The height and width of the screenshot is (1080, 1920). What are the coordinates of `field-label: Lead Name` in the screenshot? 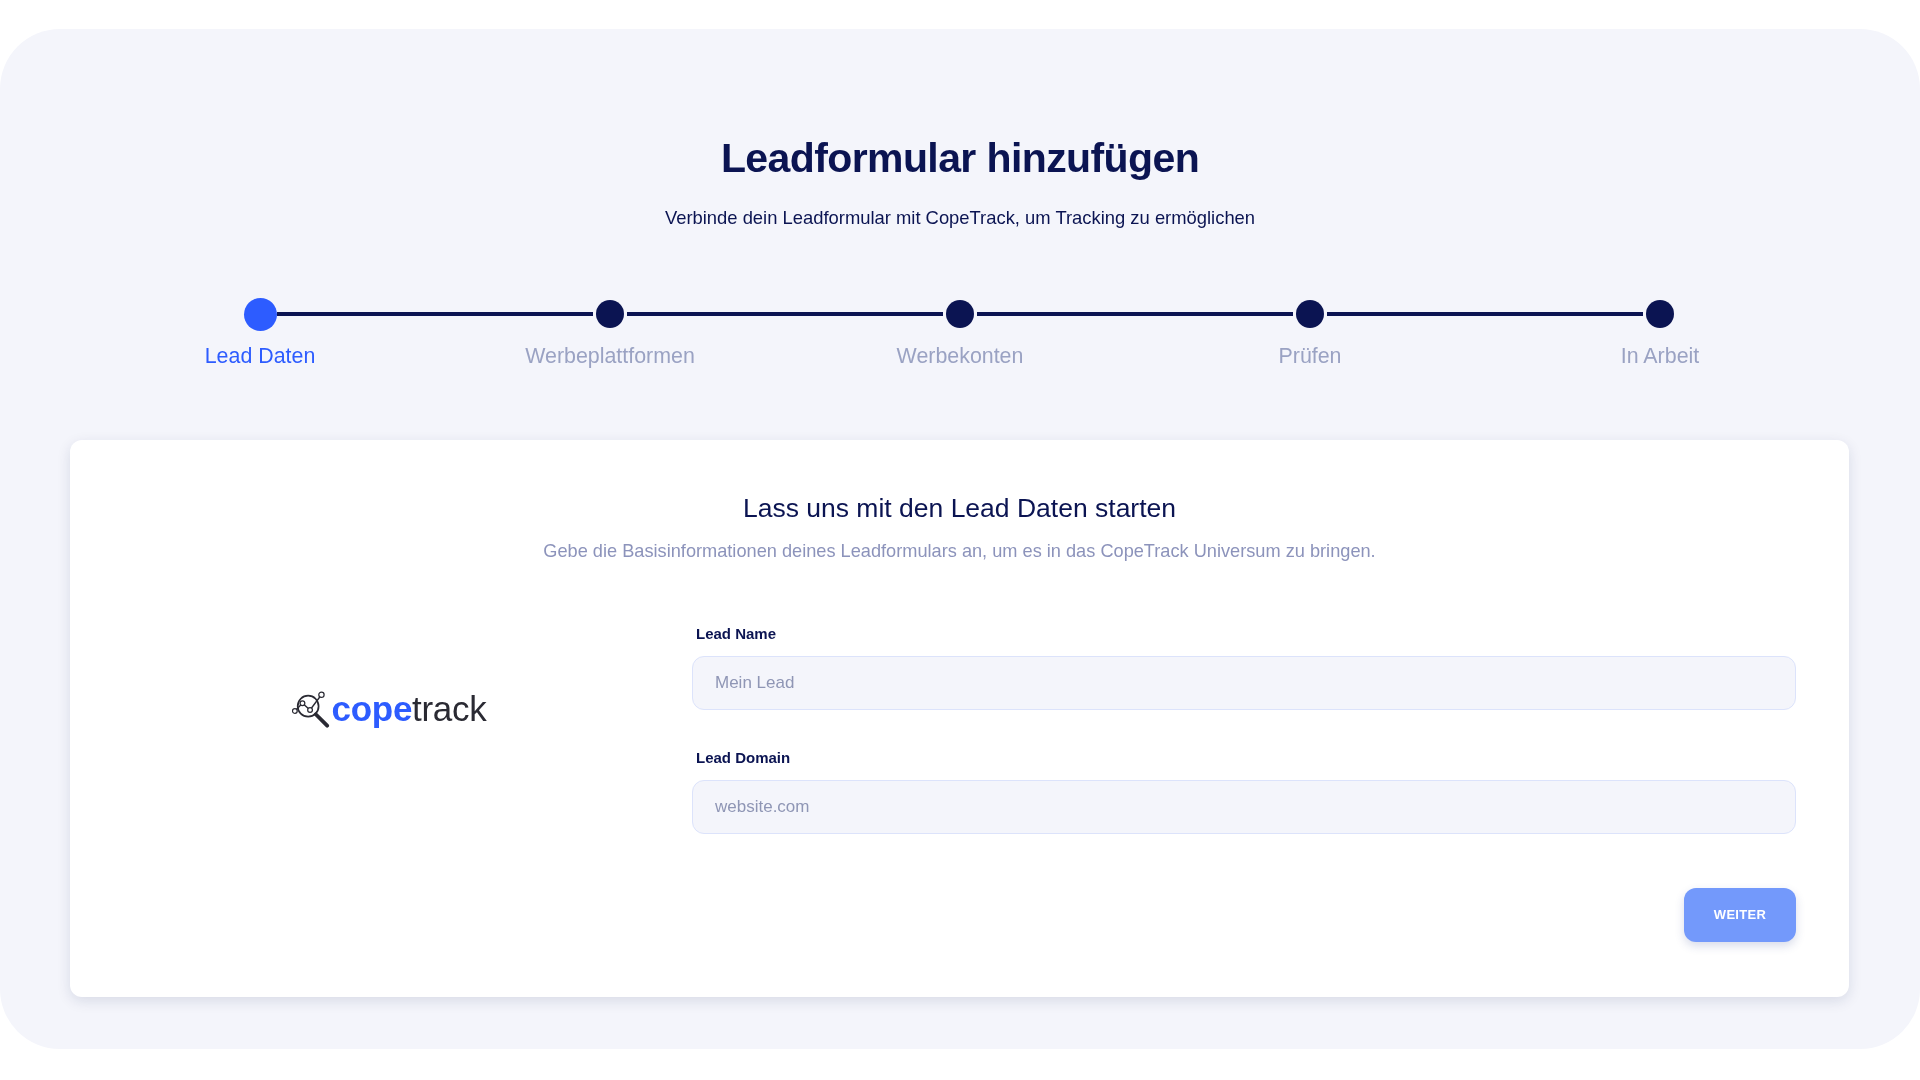 It's located at (736, 634).